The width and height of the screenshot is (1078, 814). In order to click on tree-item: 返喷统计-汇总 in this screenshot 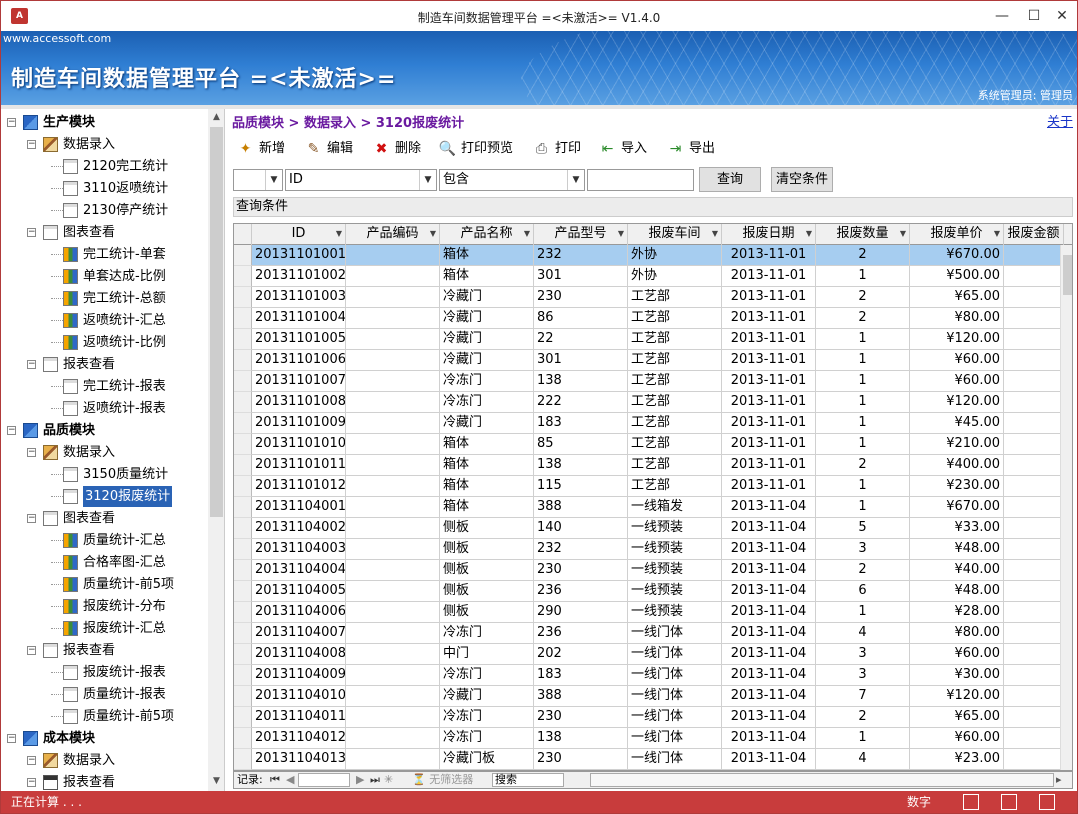, I will do `click(103, 320)`.